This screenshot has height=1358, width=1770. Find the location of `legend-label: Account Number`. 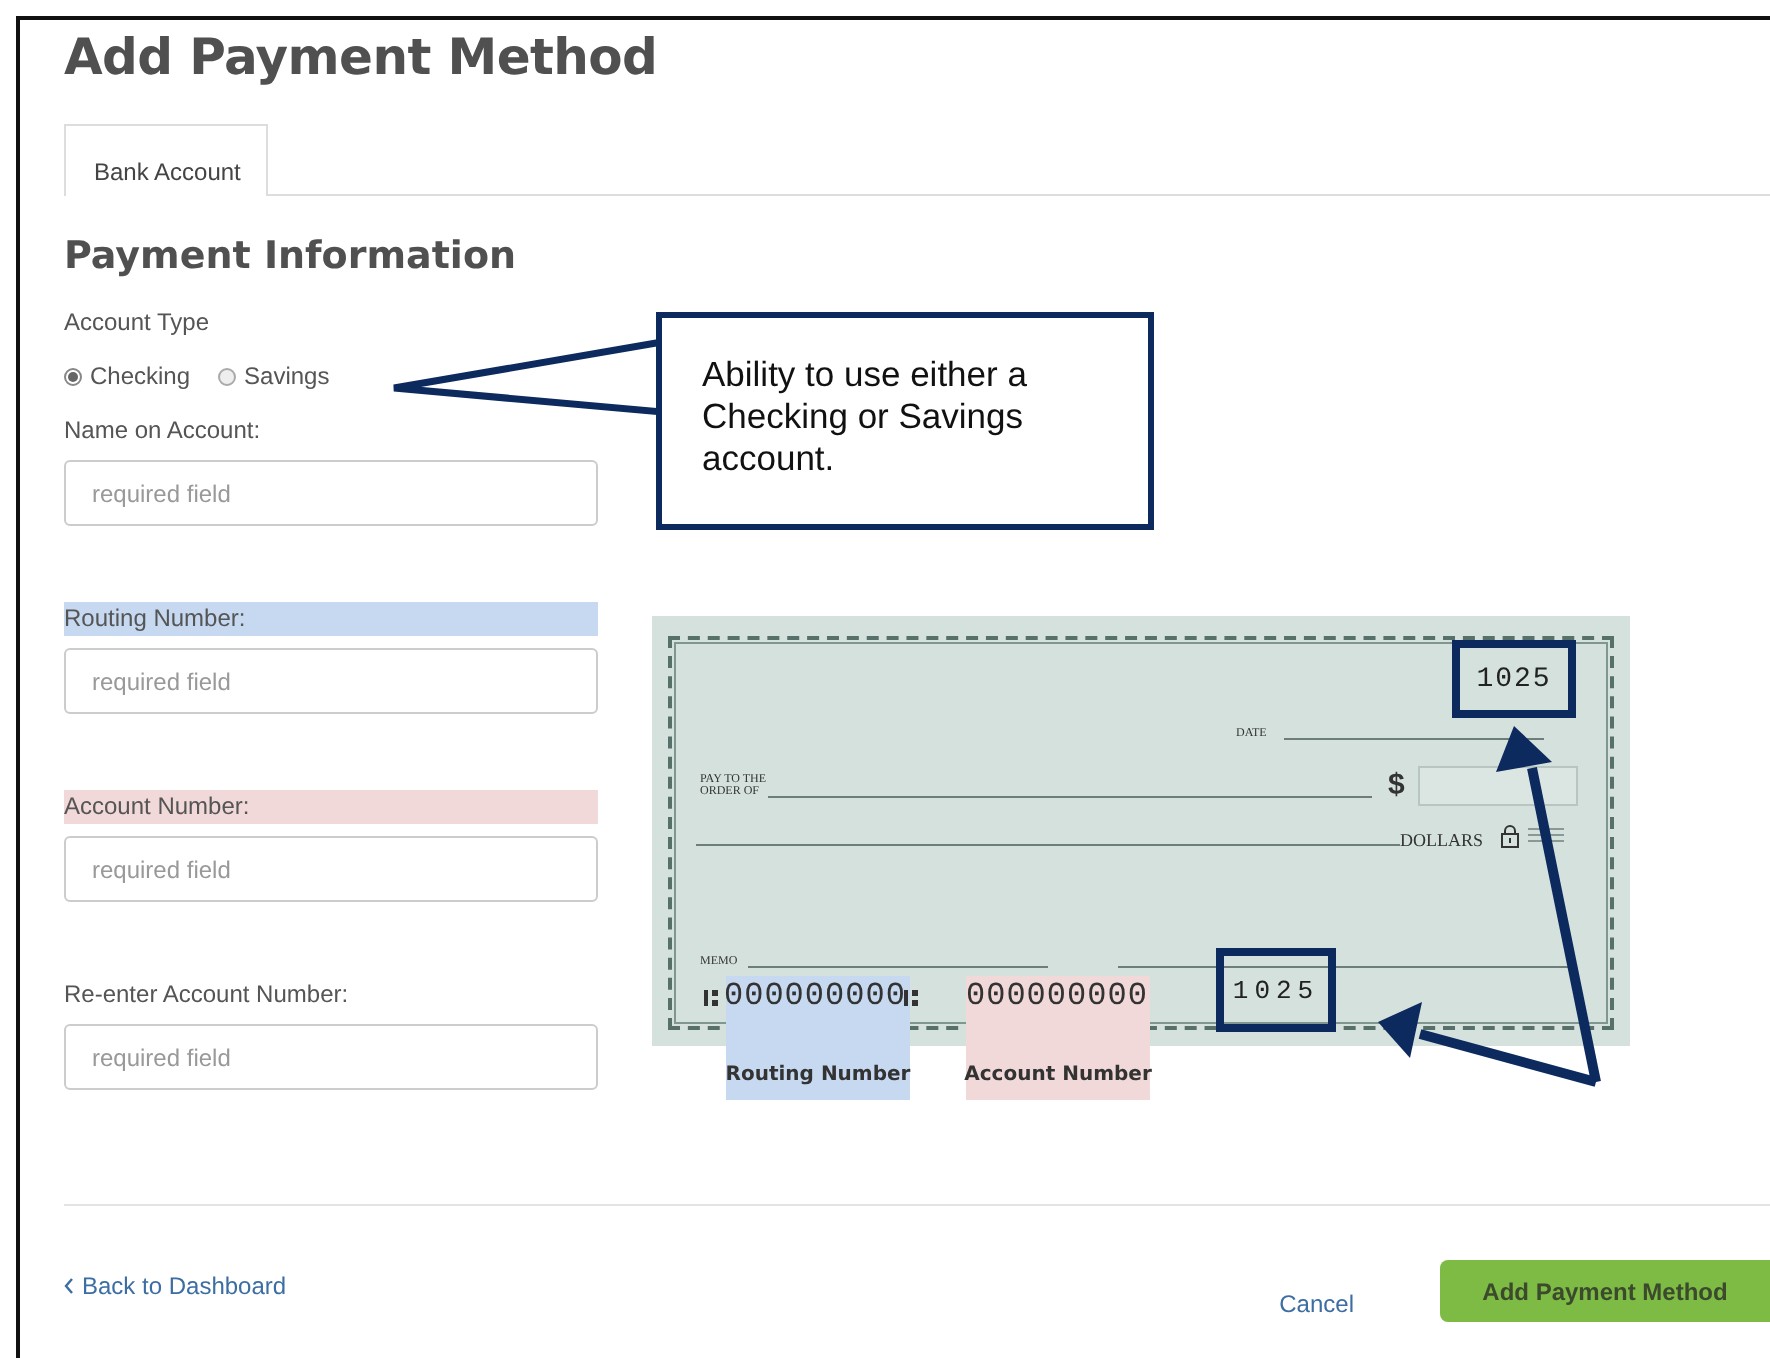

legend-label: Account Number is located at coordinates (1058, 1077).